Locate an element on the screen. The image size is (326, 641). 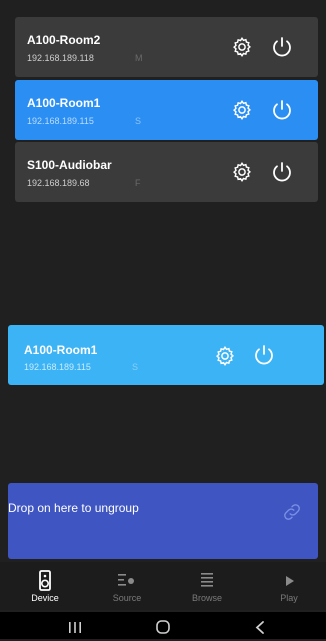
tab-device: Device is located at coordinates (45, 586).